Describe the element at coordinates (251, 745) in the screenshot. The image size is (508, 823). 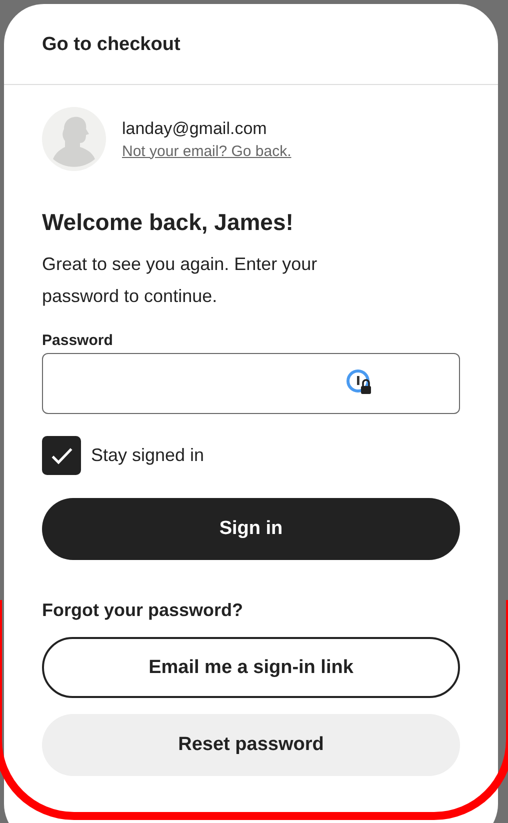
I see `reset-password-button: Reset password` at that location.